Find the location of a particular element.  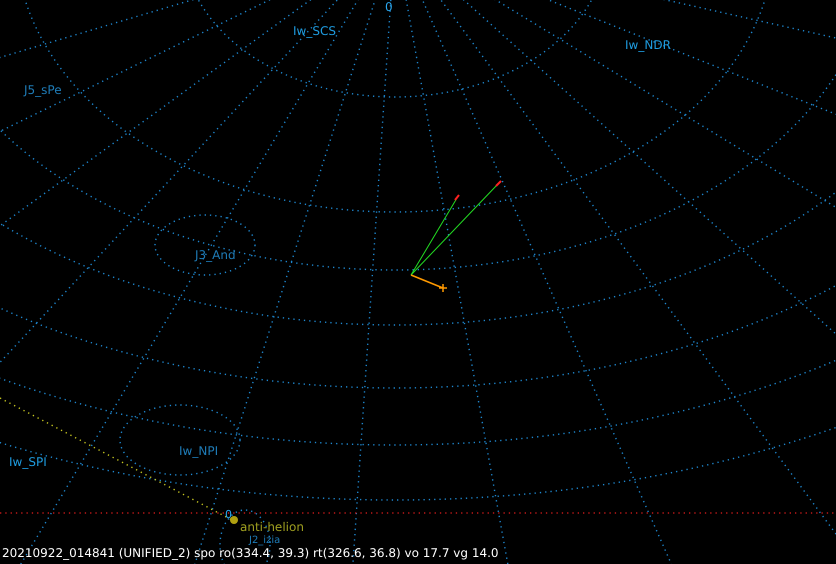

radiant-label: Iw_NPI is located at coordinates (198, 451).